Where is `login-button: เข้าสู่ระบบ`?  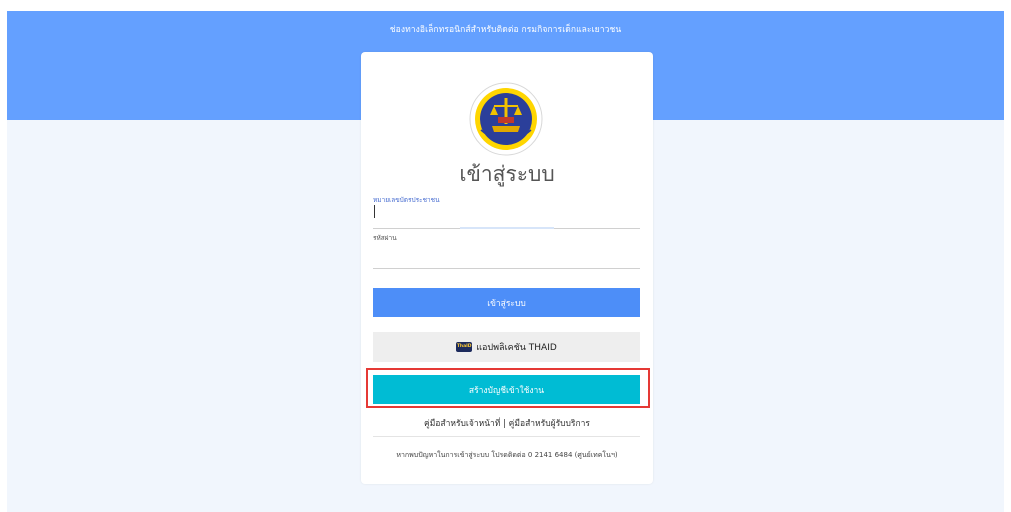 login-button: เข้าสู่ระบบ is located at coordinates (506, 302).